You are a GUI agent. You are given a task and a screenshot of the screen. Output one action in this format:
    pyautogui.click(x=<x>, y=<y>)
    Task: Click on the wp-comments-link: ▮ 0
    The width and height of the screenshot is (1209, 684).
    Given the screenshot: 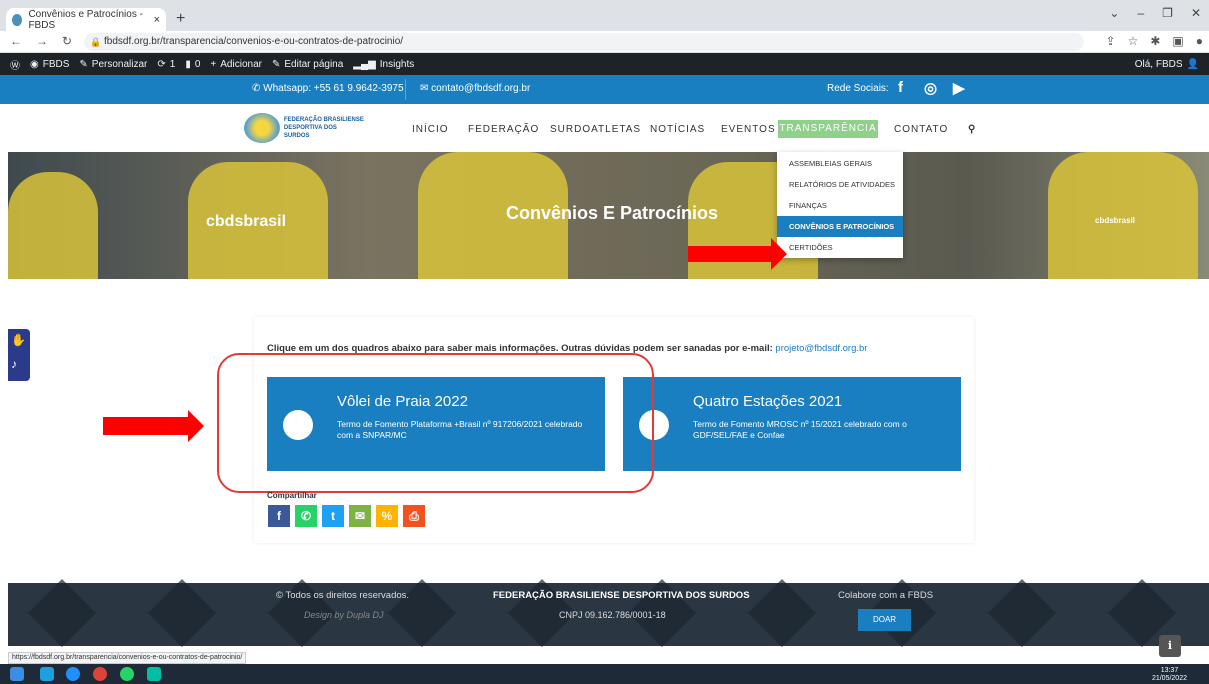 What is the action you would take?
    pyautogui.click(x=192, y=64)
    